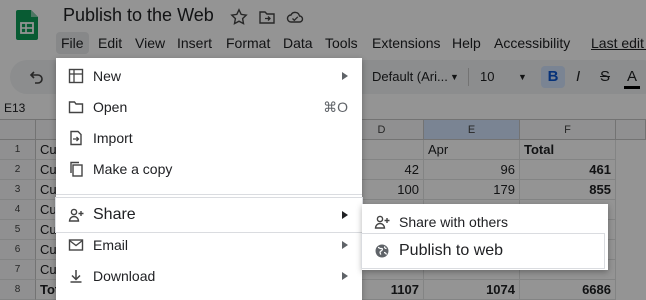 The image size is (646, 300). I want to click on share-with-others-item: Share with others, so click(485, 222).